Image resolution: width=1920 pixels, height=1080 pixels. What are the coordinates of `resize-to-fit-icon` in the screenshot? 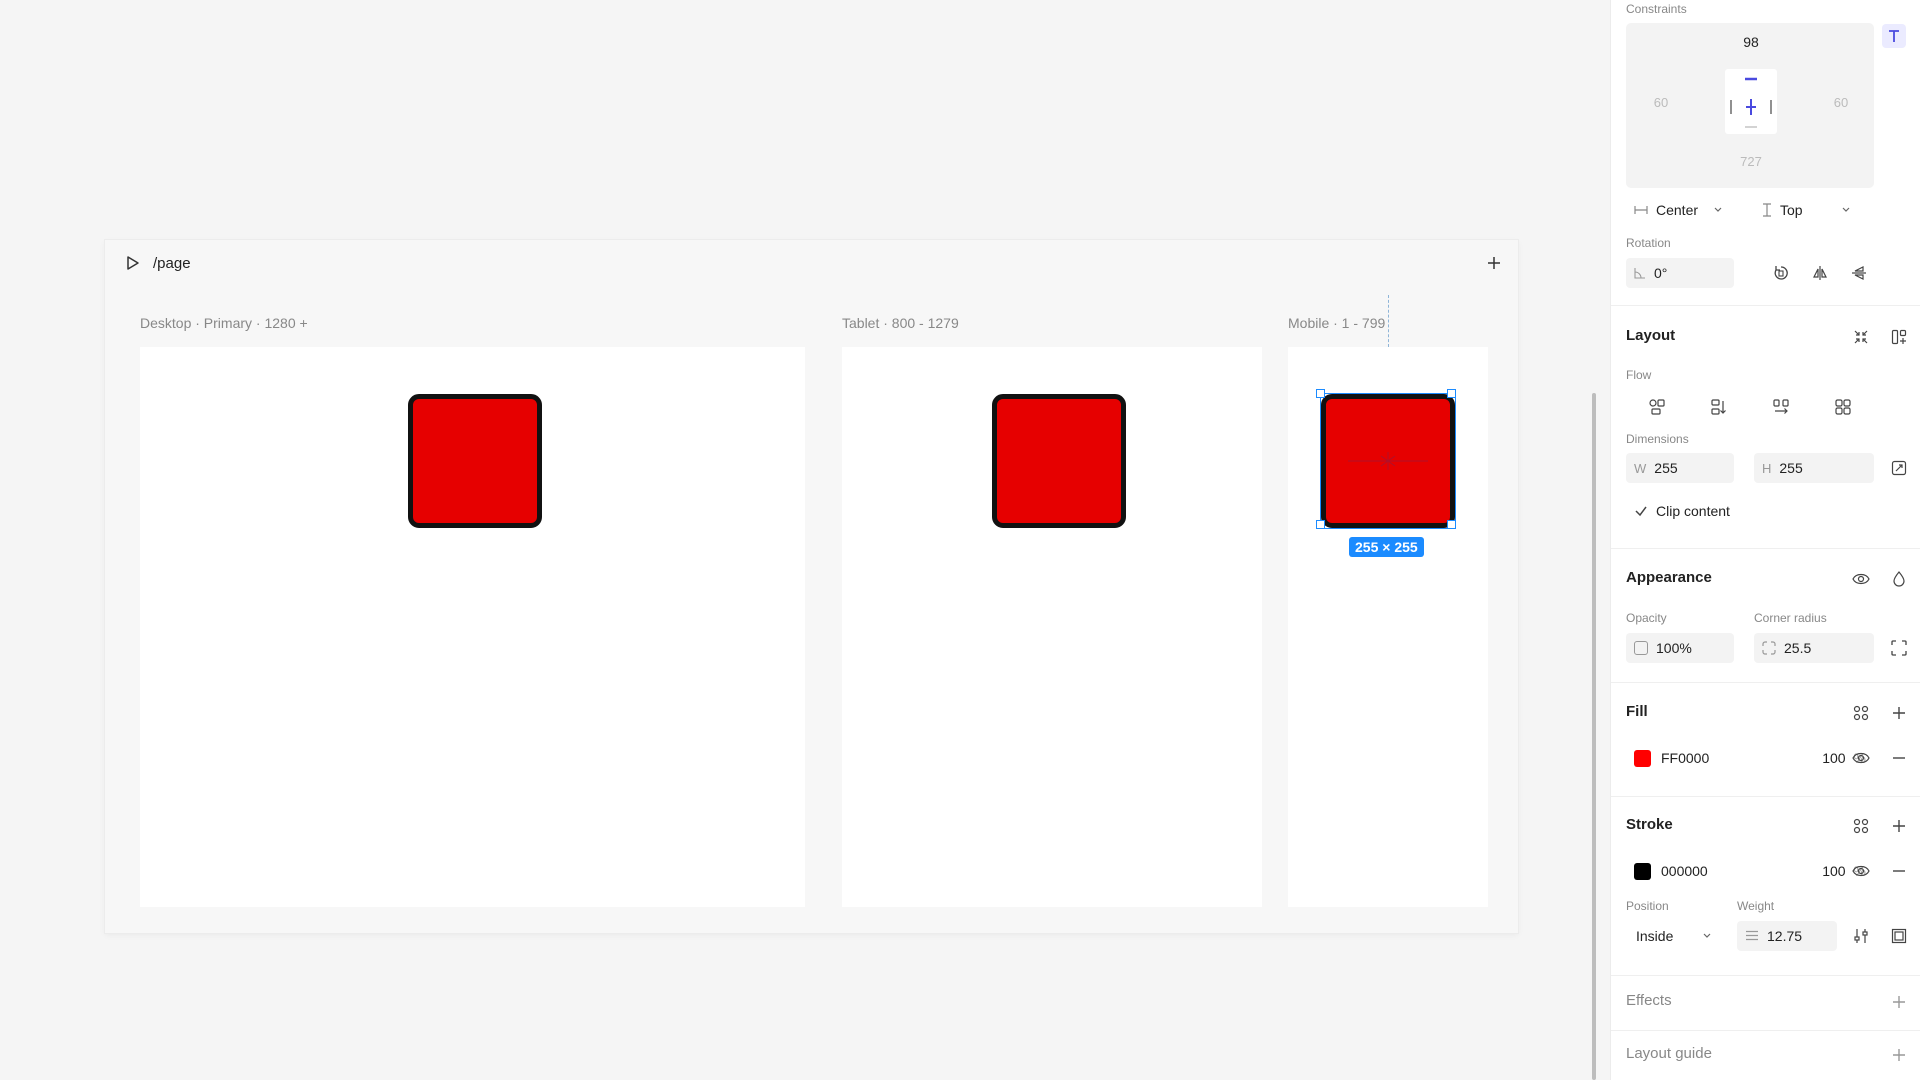 It's located at (1899, 468).